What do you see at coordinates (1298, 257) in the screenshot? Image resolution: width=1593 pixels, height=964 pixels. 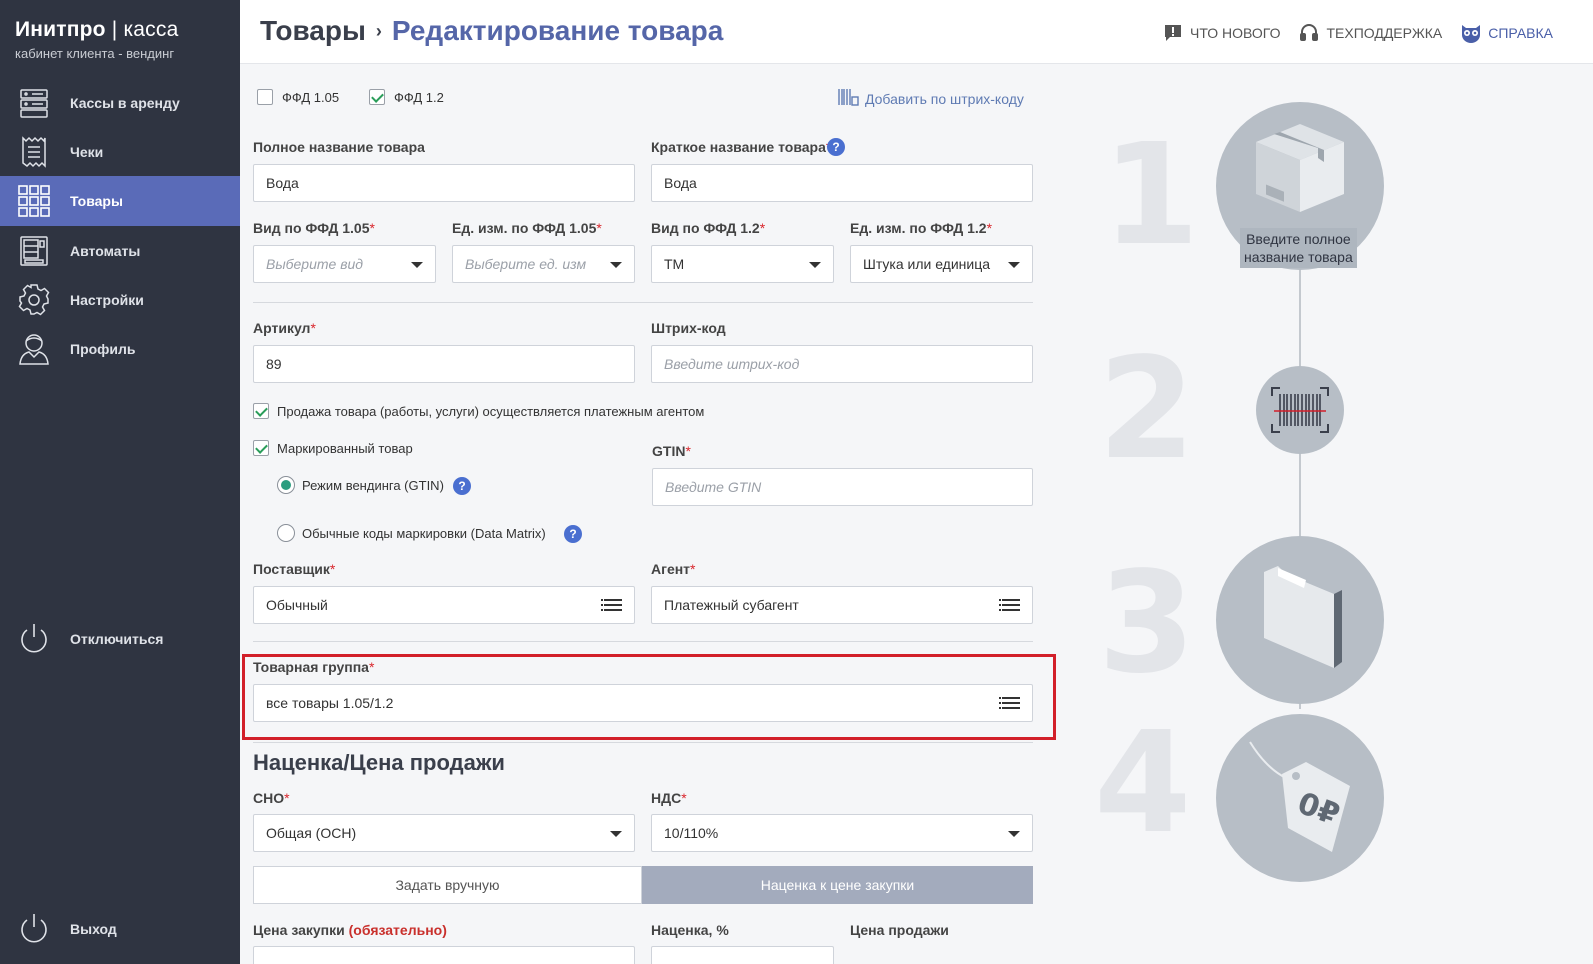 I see `step-1-note-line2: название товара` at bounding box center [1298, 257].